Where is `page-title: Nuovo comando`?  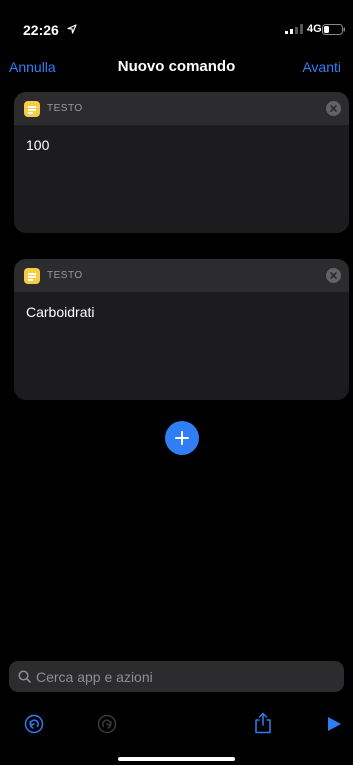 page-title: Nuovo comando is located at coordinates (176, 66).